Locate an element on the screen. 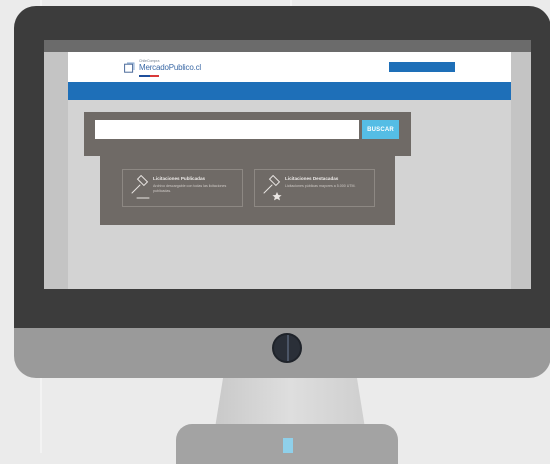 This screenshot has width=550, height=464. logo-text: MercadoPublico.cl is located at coordinates (170, 67).